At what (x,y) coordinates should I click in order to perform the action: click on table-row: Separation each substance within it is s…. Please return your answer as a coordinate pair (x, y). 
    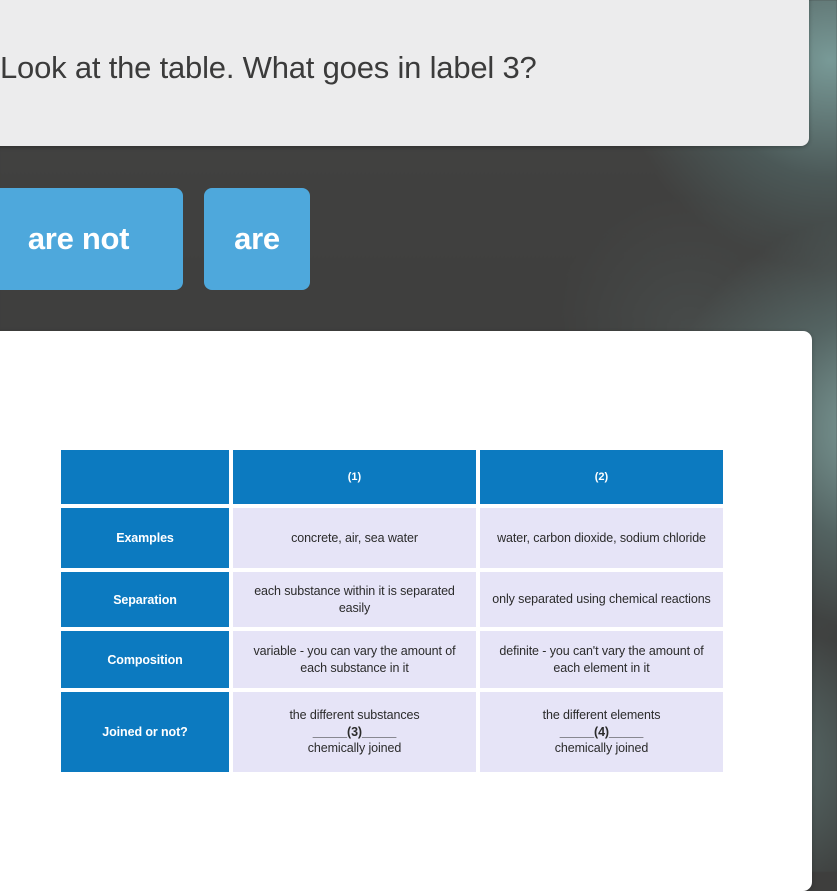
    Looking at the image, I should click on (392, 599).